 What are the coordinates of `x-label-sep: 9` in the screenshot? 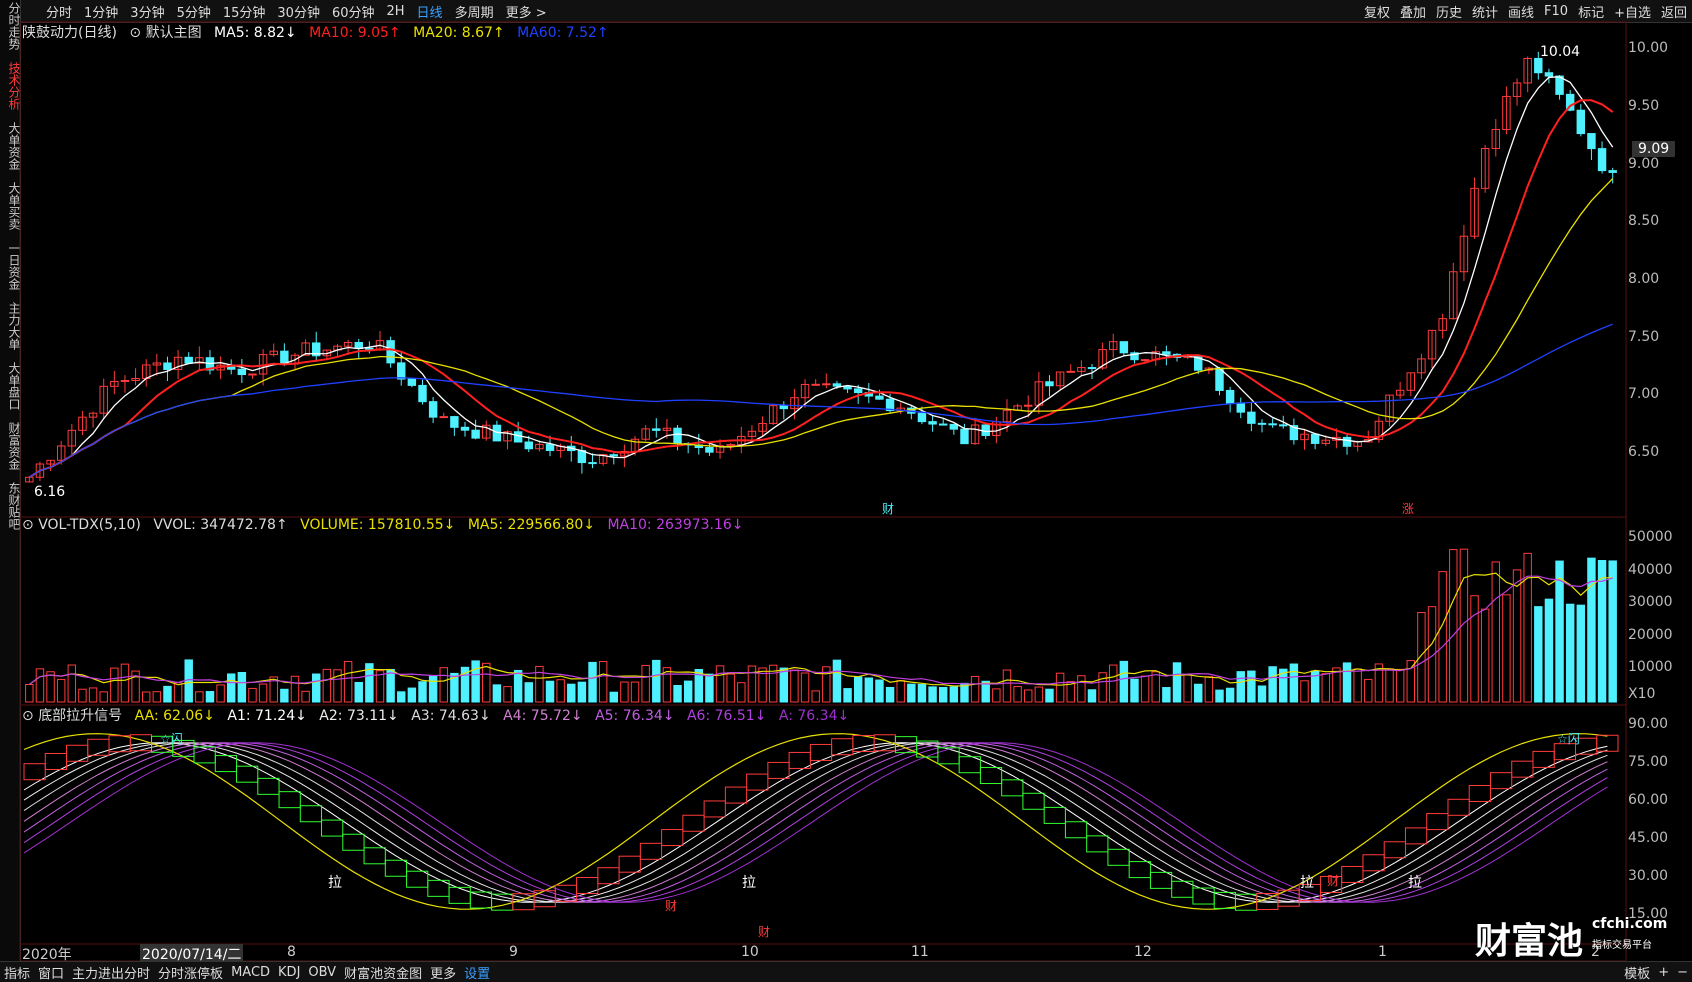 It's located at (513, 952).